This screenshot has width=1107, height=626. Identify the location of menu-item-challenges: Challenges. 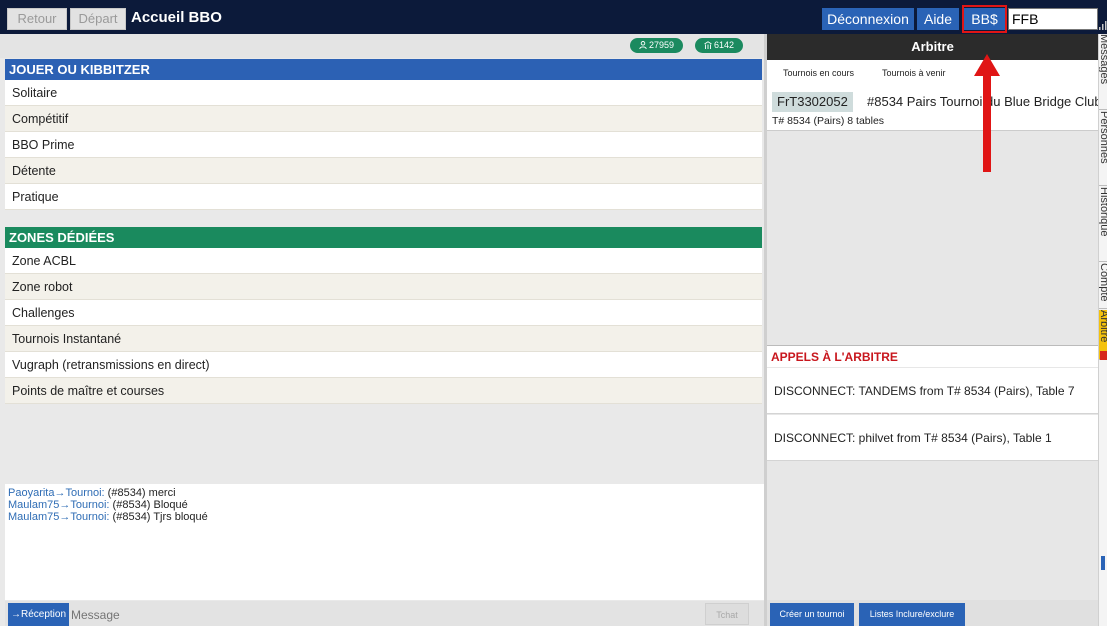
(383, 313).